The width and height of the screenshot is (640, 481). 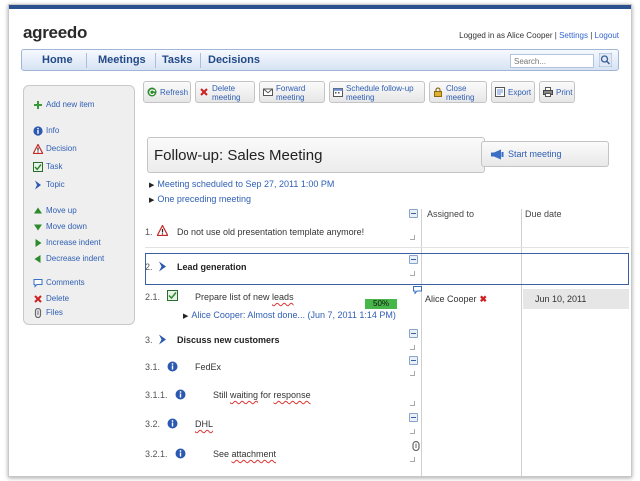 I want to click on info-text: Still, so click(x=222, y=395).